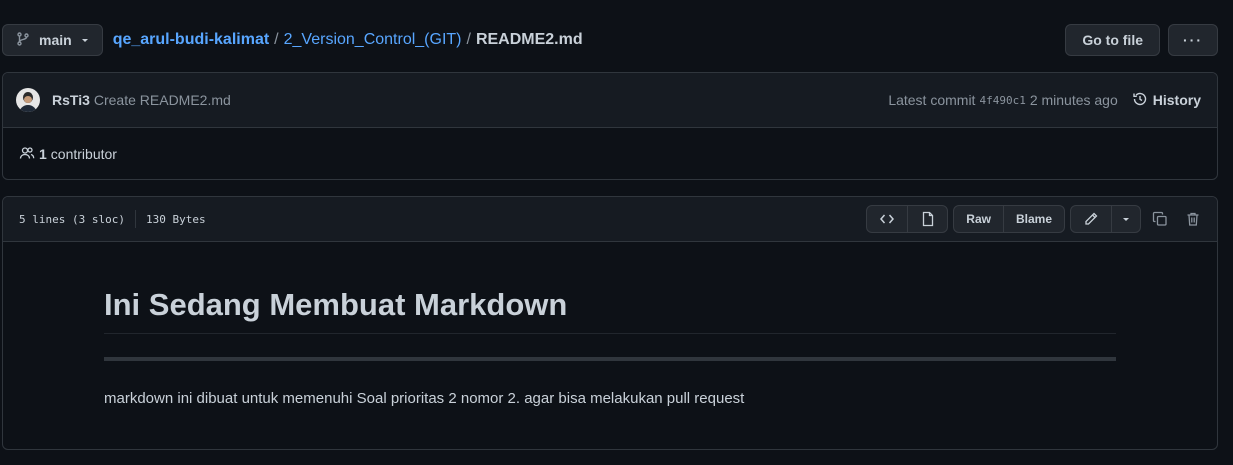 Image resolution: width=1233 pixels, height=465 pixels. I want to click on pencil-icon, so click(1091, 218).